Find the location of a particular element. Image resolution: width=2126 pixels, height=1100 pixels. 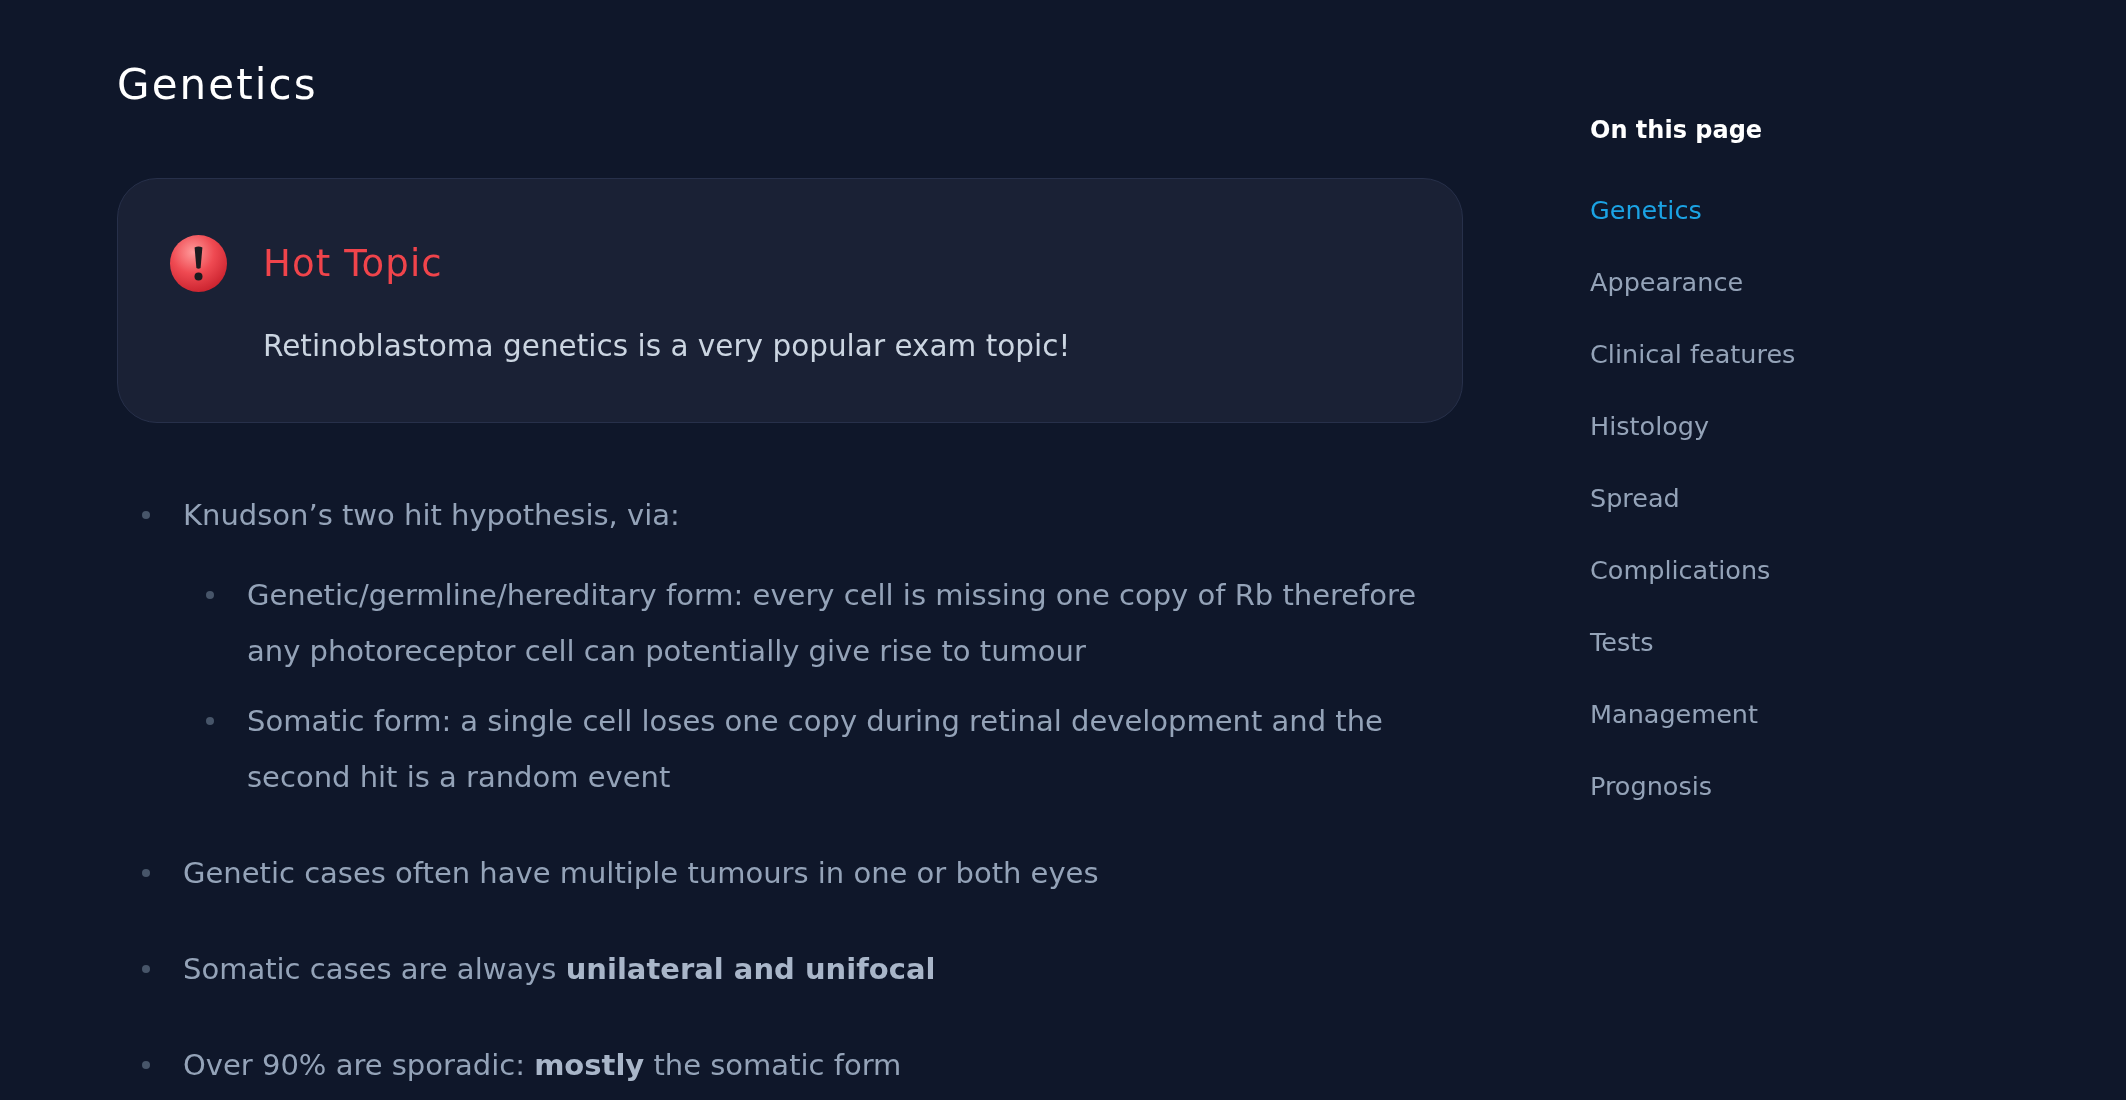

exclamation-icon is located at coordinates (198, 263).